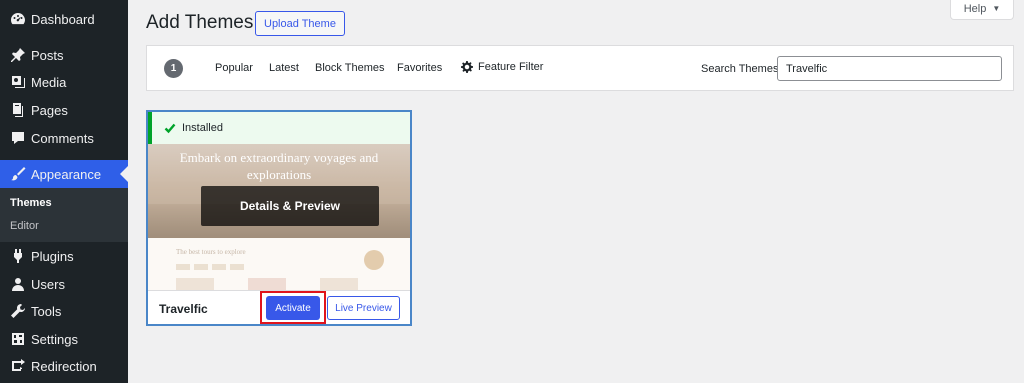  Describe the element at coordinates (740, 69) in the screenshot. I see `search-themes-label: Search Themes` at that location.